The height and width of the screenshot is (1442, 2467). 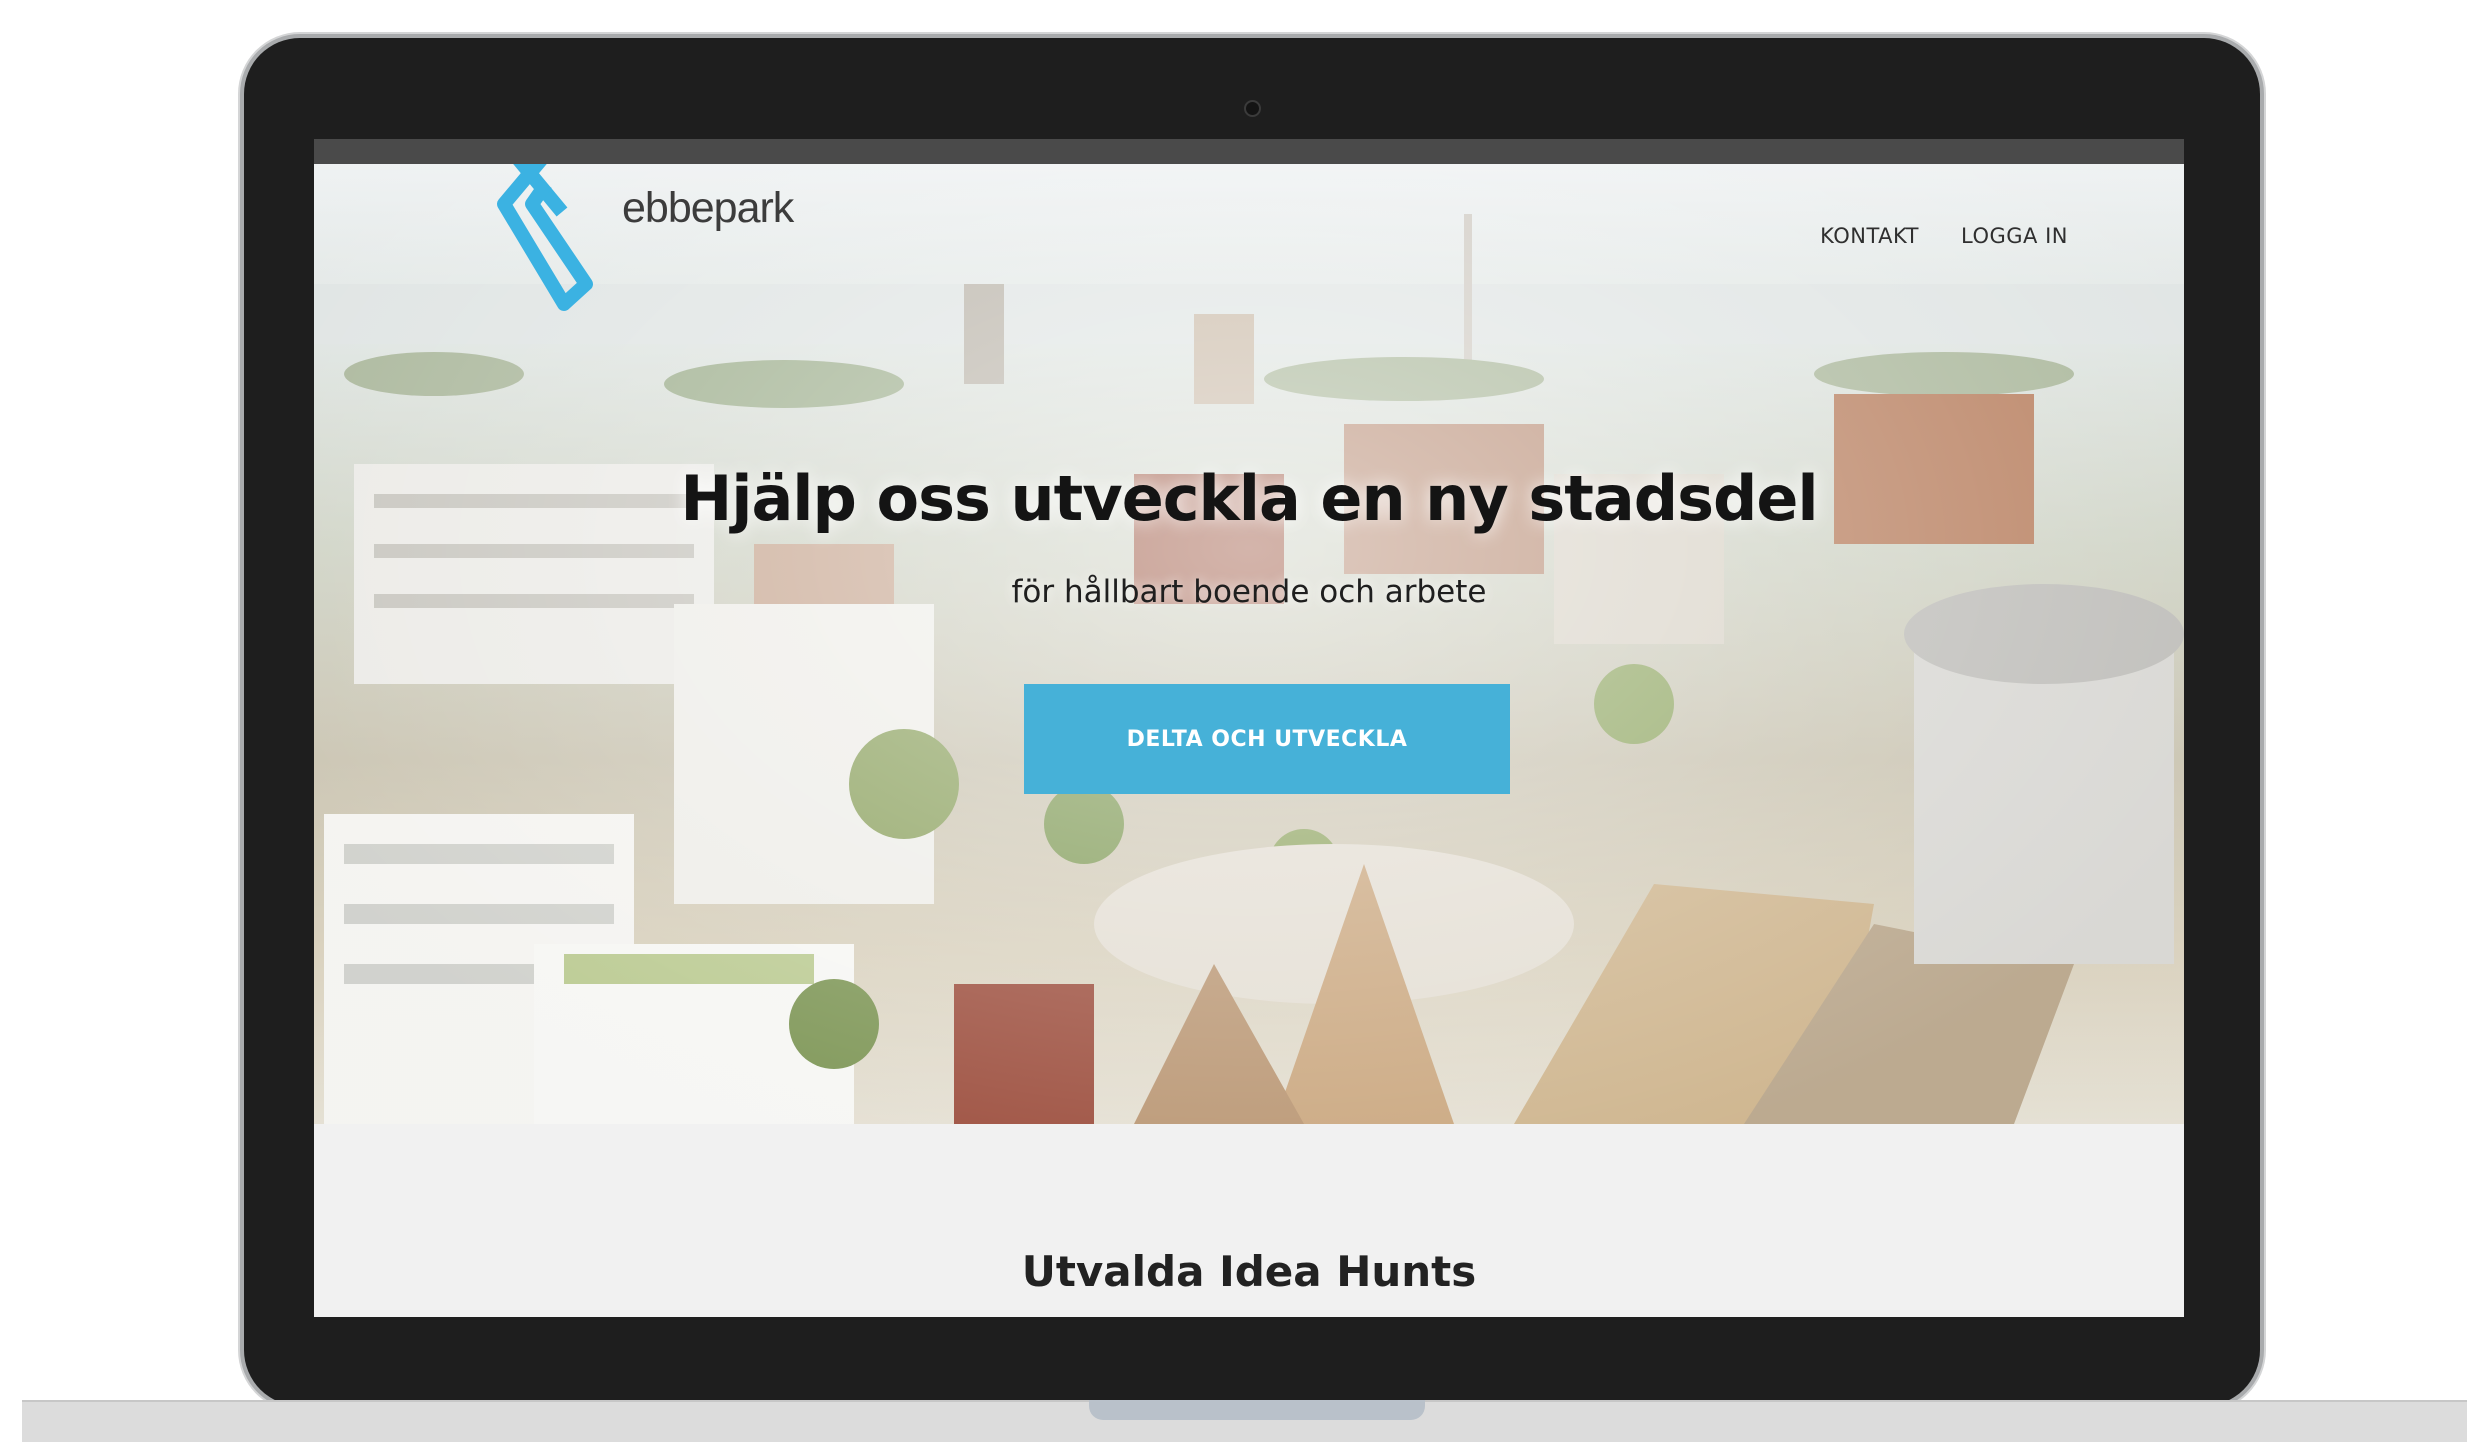 I want to click on nav-contact-link: KONTAKT, so click(x=1869, y=236).